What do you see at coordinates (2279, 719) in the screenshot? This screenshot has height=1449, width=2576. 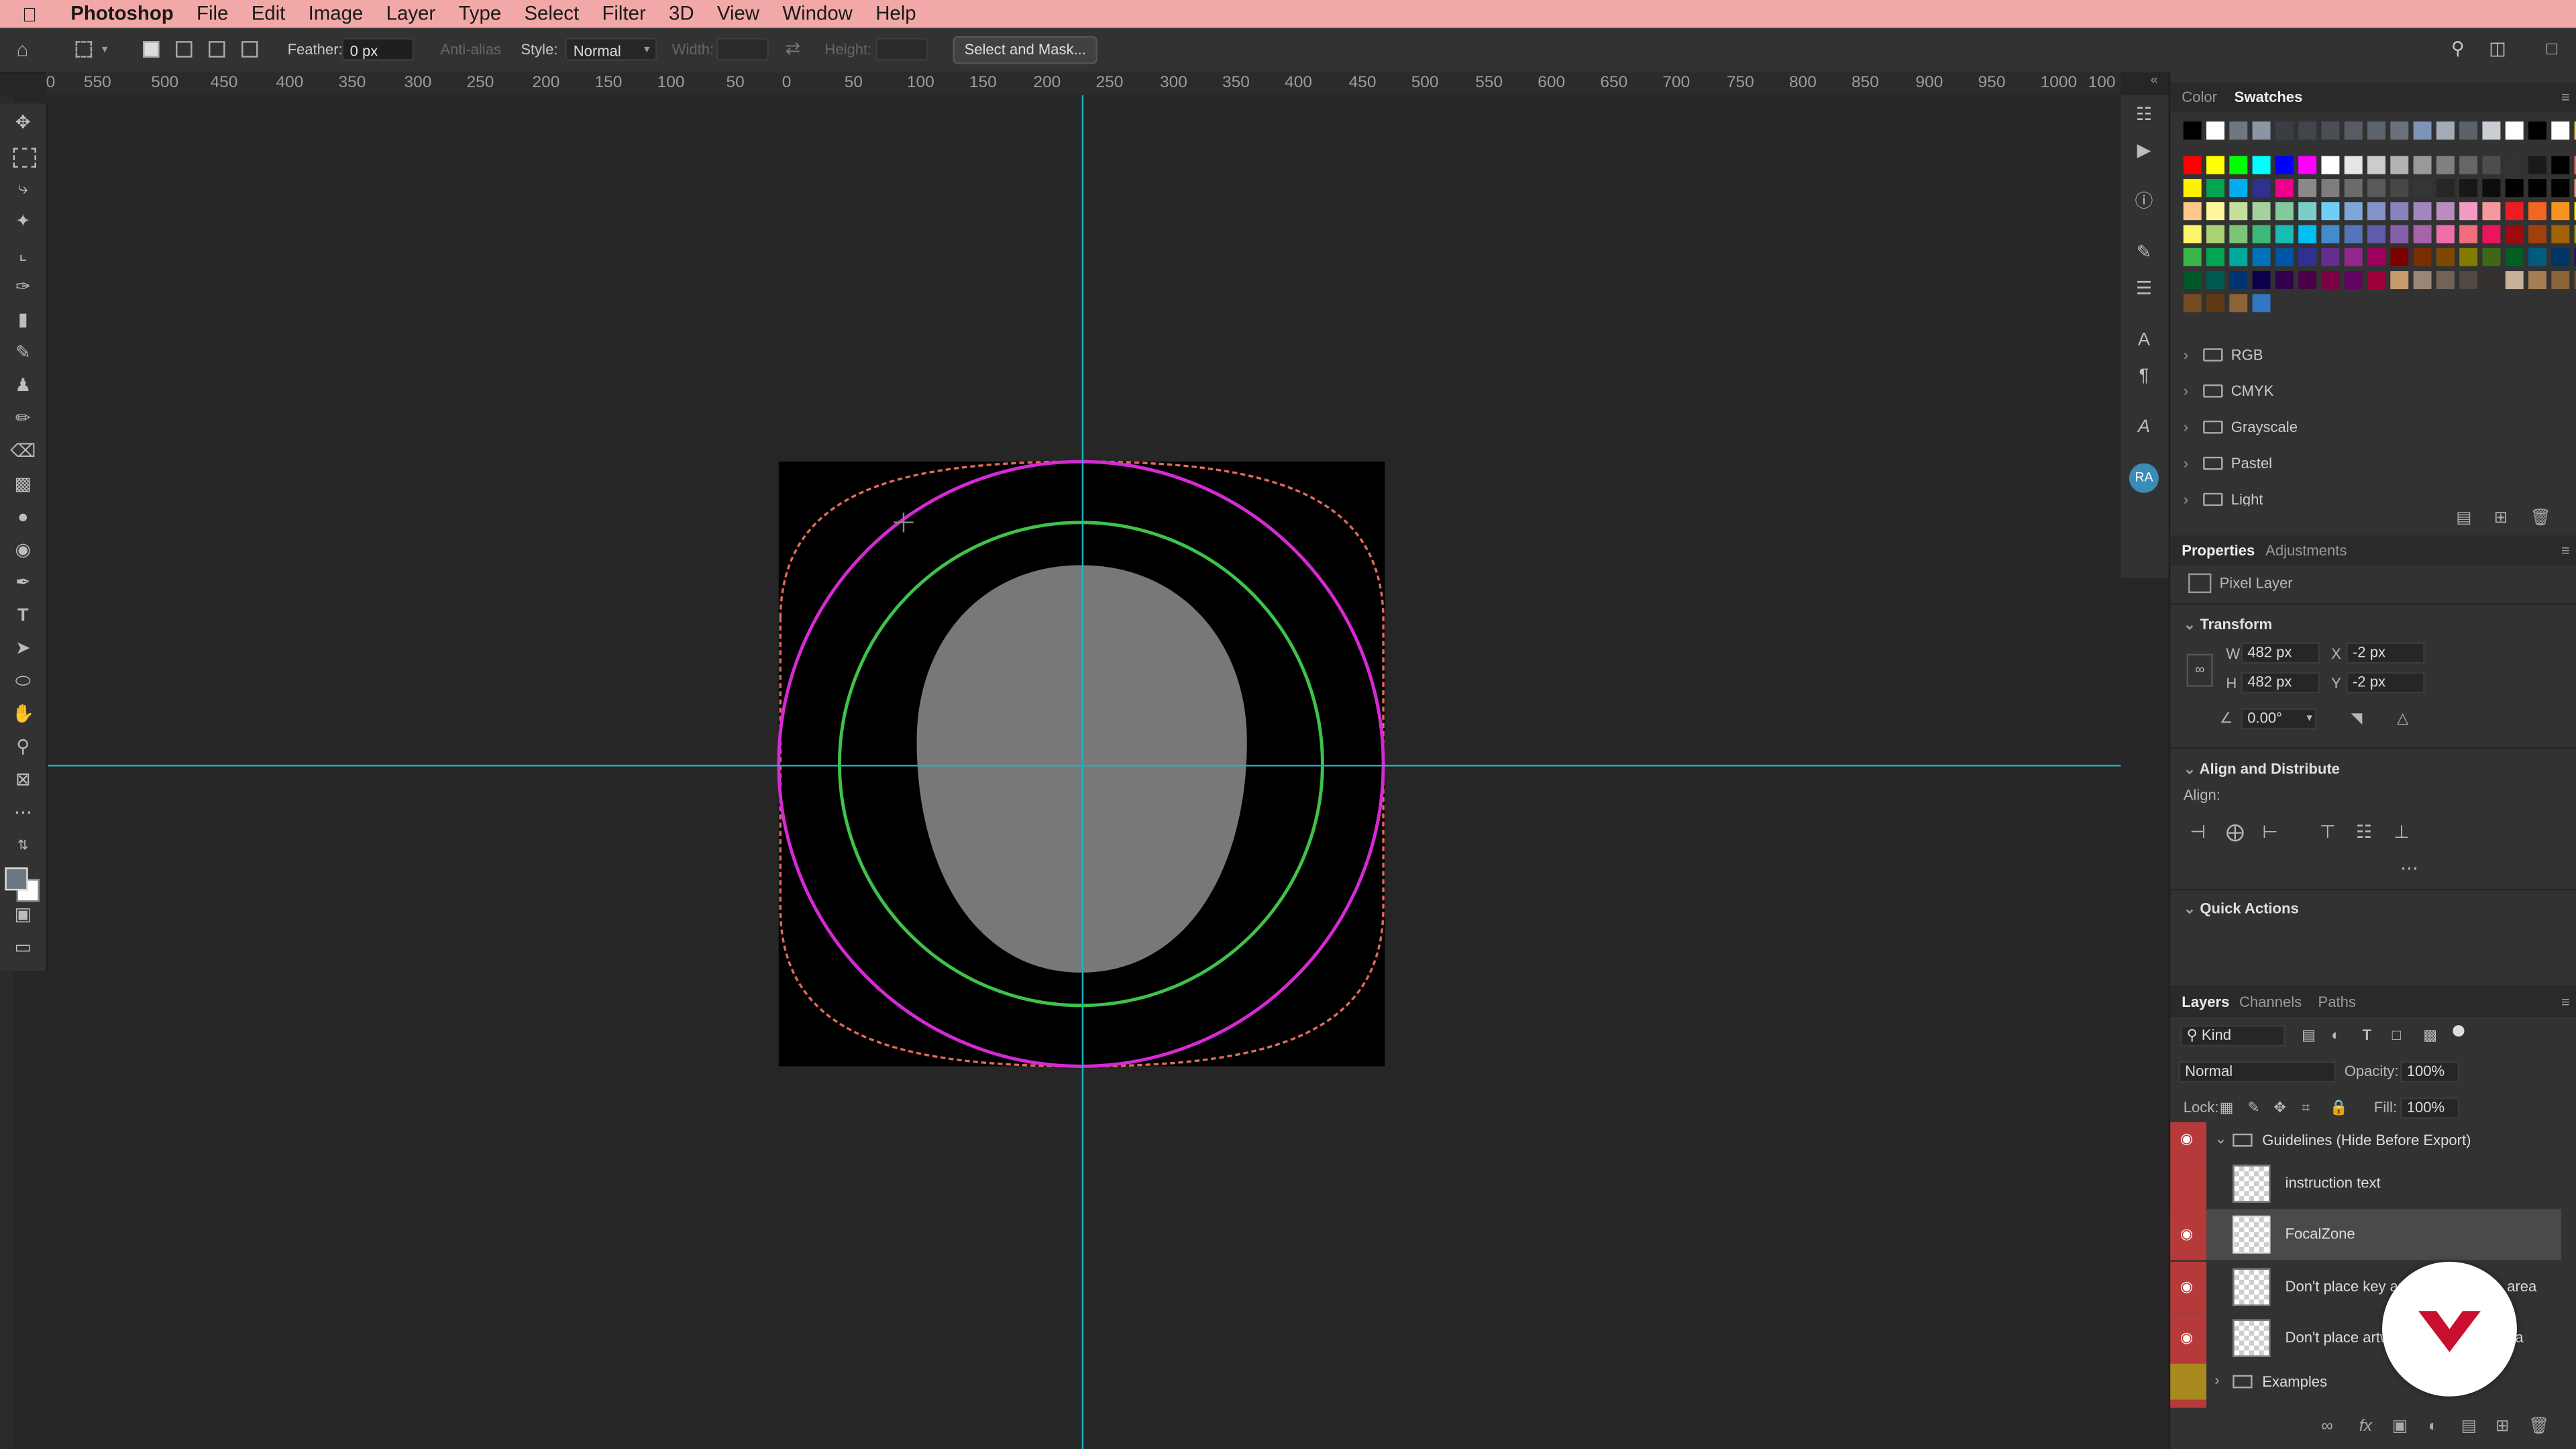 I see `angle-input: 0.00°` at bounding box center [2279, 719].